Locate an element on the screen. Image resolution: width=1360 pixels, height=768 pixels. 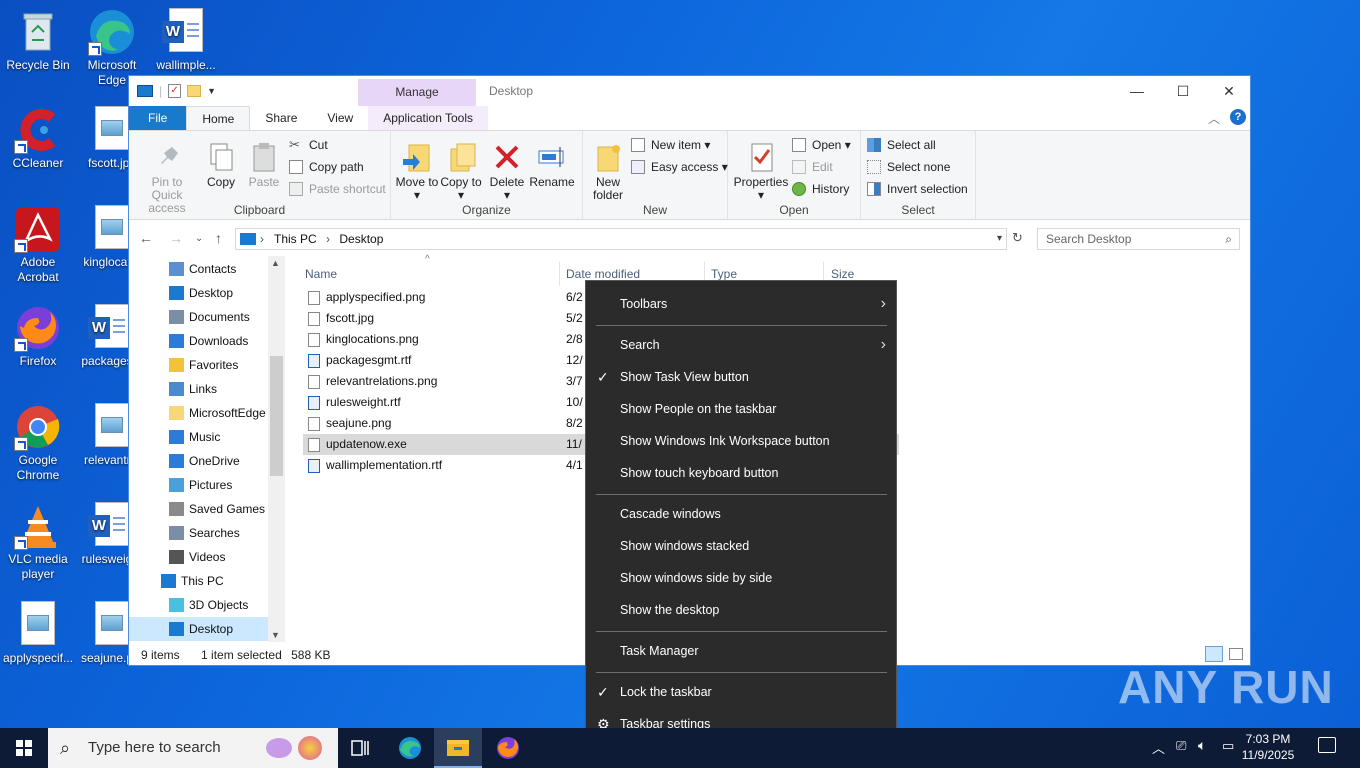
large-icons-view-icon is located at coordinates (1236, 654).